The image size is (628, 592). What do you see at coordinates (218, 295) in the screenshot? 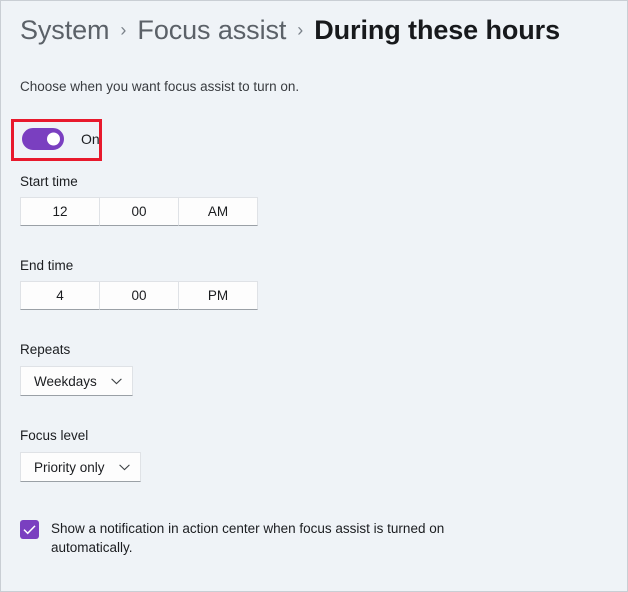
I see `end-time-meridiem: PM` at bounding box center [218, 295].